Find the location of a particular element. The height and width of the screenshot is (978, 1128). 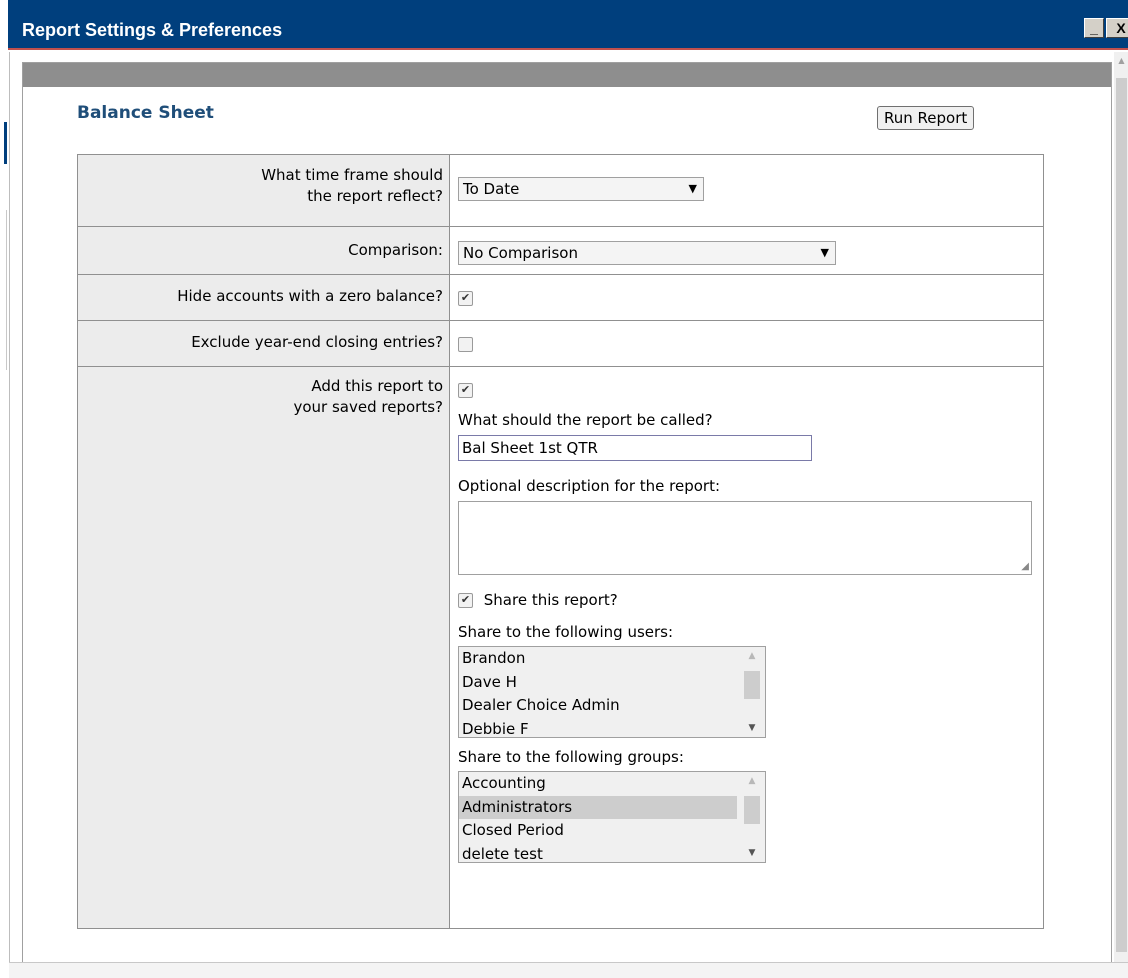

comparison-label: Comparison: is located at coordinates (395, 250).